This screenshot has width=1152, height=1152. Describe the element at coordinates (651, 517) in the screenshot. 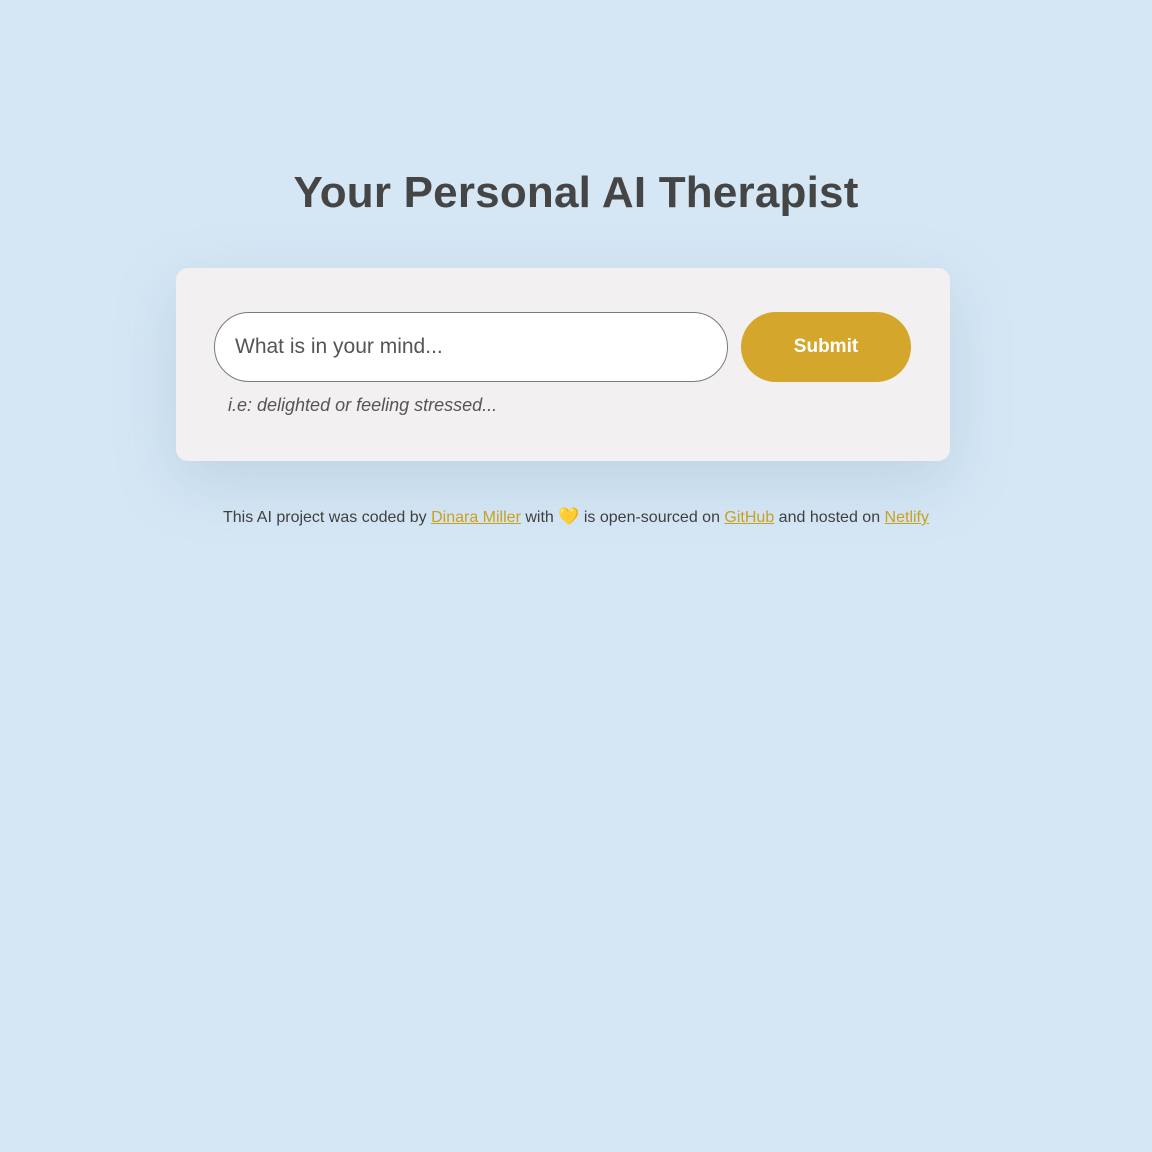

I see `footer-text-open-sourced: is open-sourced on` at that location.